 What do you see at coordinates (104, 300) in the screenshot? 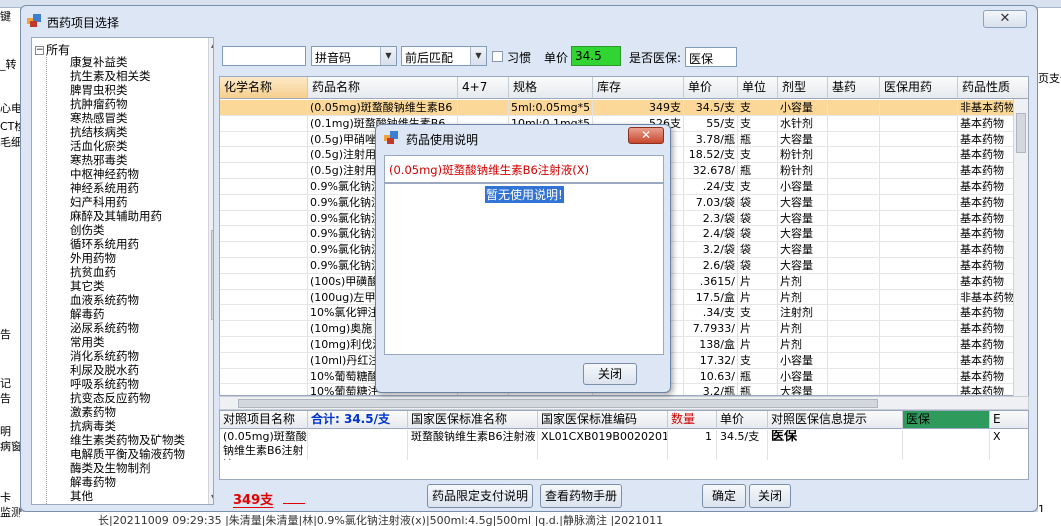
I see `tree-item: 血液系统药物` at bounding box center [104, 300].